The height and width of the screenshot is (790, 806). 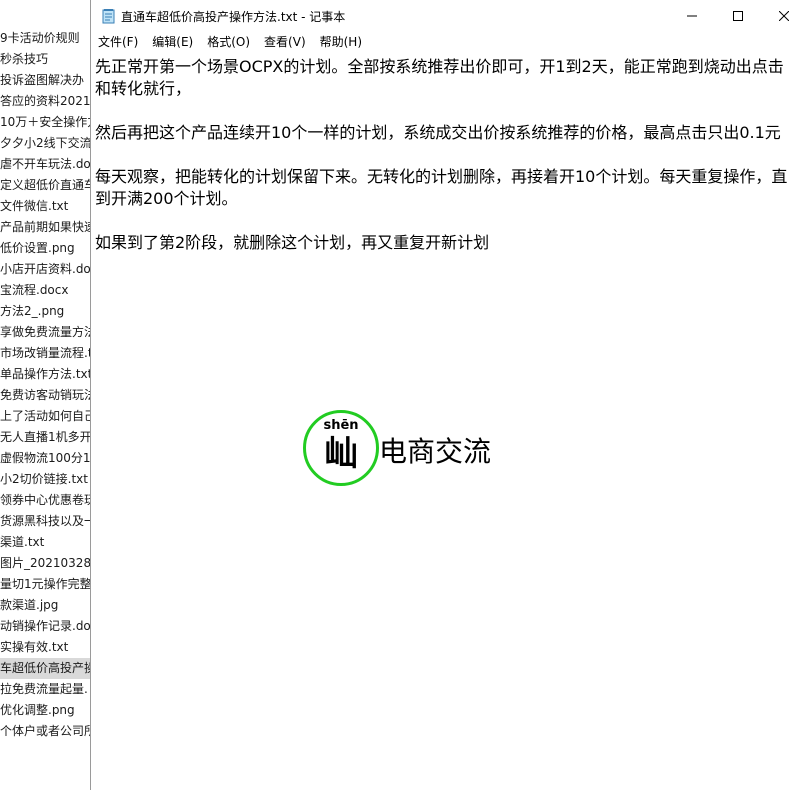 I want to click on file-list-item: 个体户或者公司所需, so click(x=45, y=731).